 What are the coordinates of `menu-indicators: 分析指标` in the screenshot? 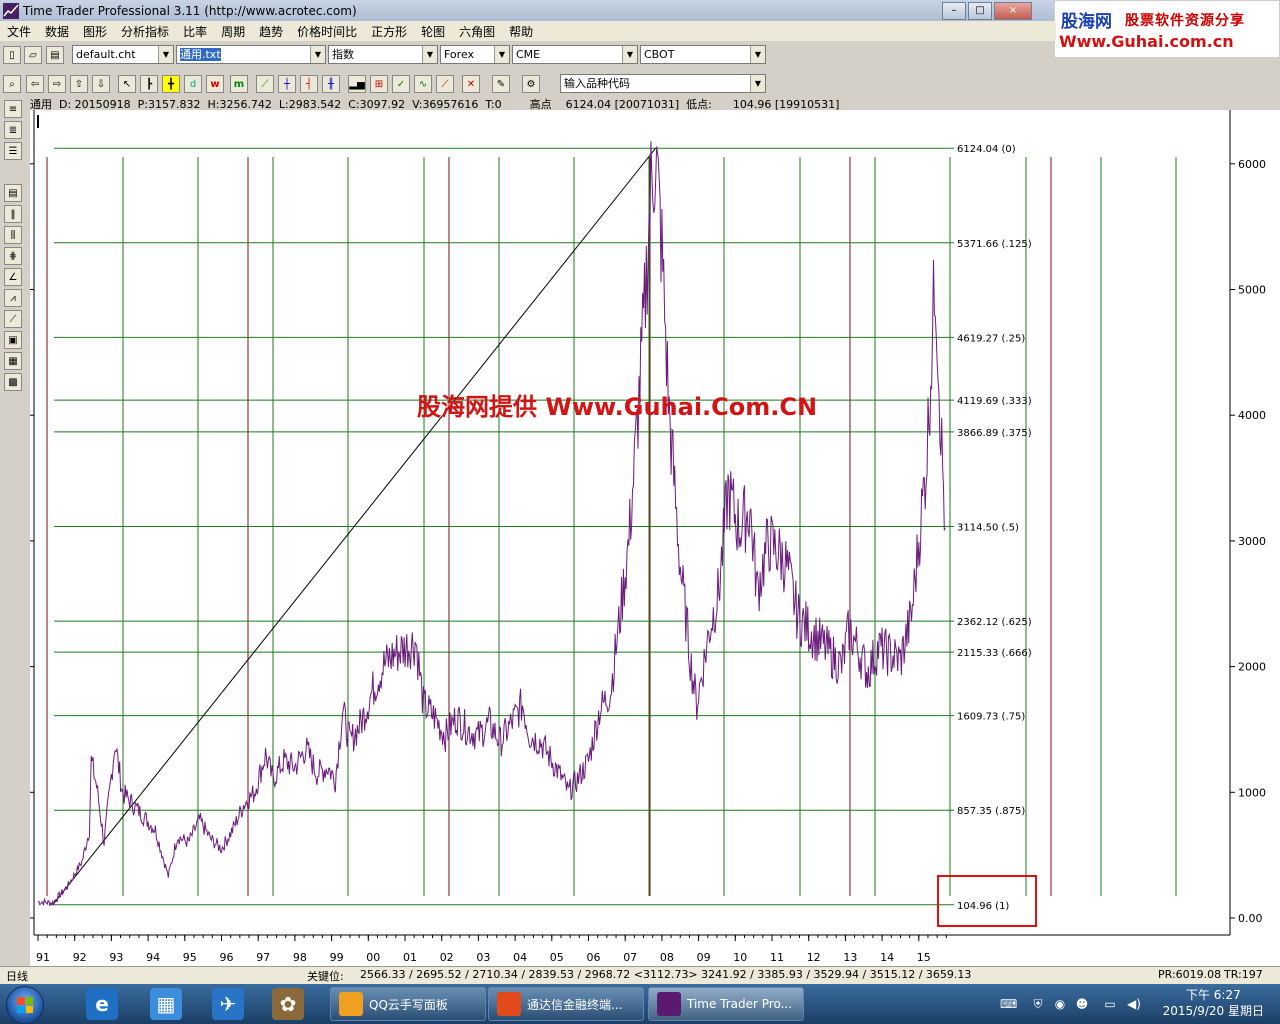 It's located at (145, 31).